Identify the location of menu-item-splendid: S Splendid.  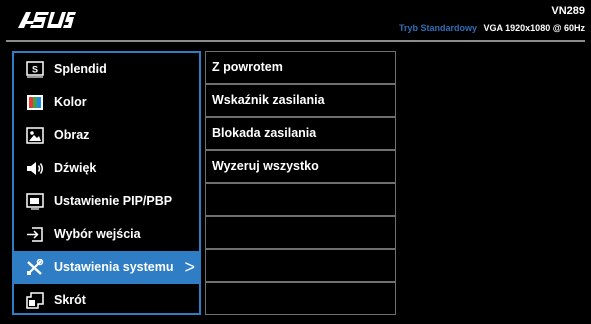
(106, 69).